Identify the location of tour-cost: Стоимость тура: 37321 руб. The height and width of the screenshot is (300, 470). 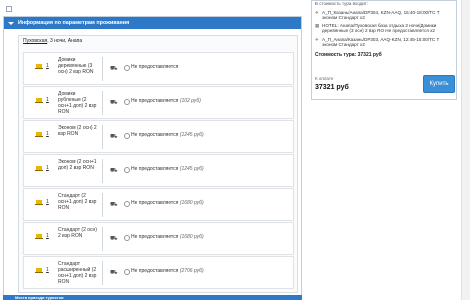
(348, 55).